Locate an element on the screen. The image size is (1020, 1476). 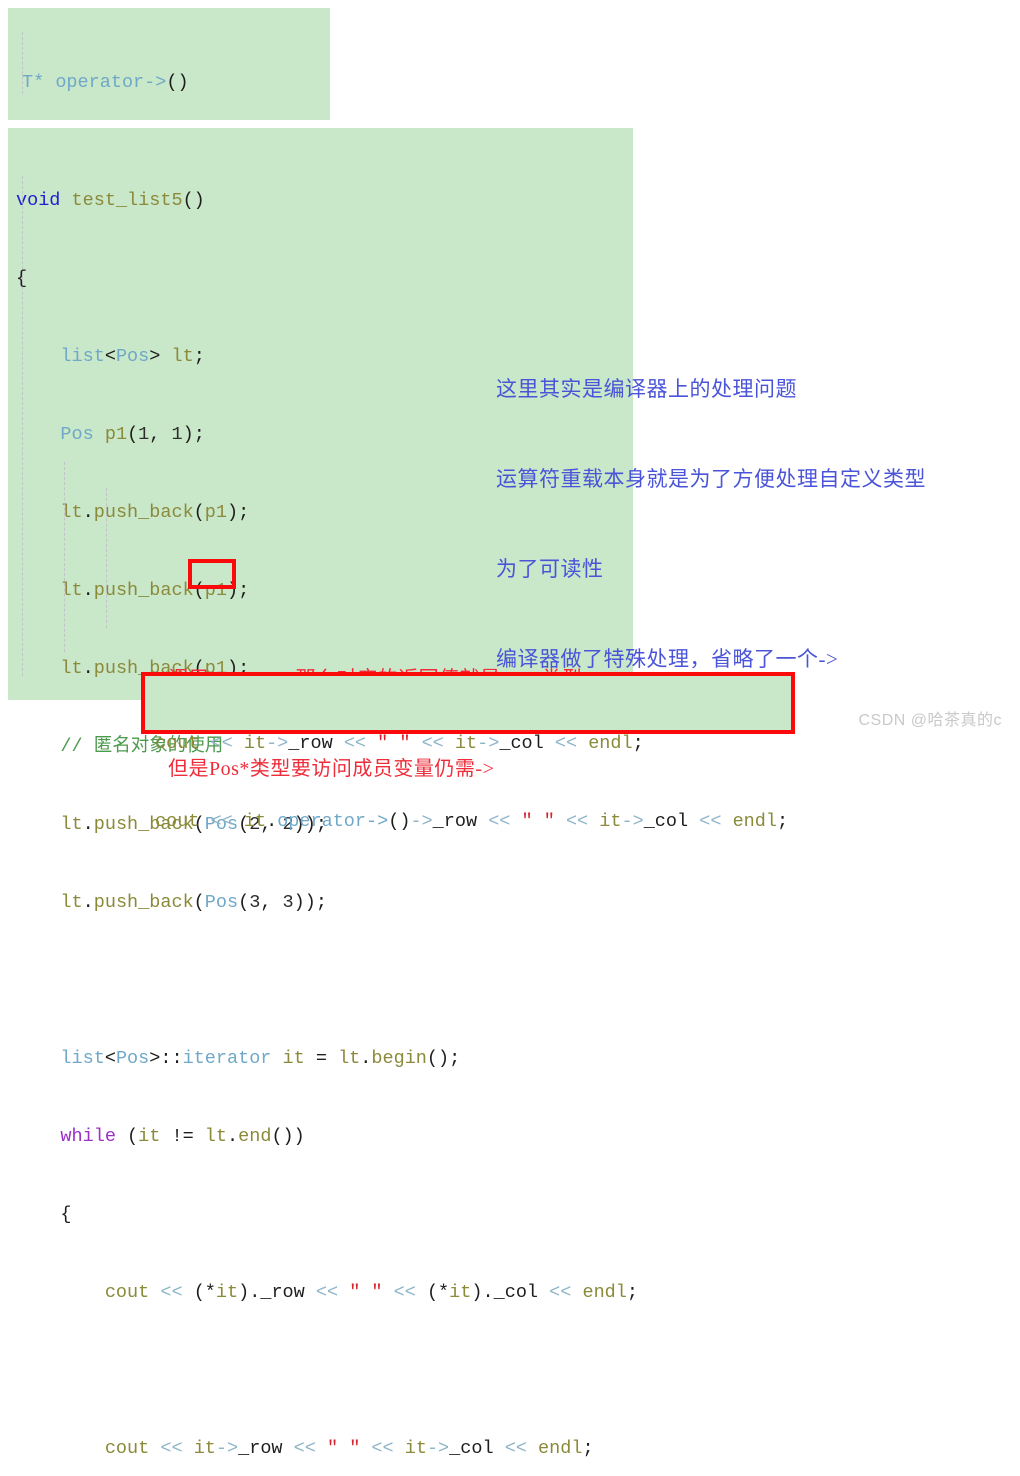
note-line: 为了可读性 is located at coordinates (550, 569).